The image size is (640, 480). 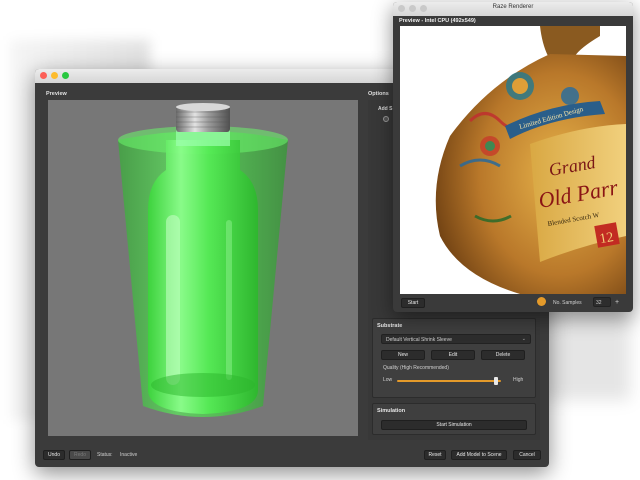 What do you see at coordinates (378, 94) in the screenshot?
I see `options-label: Options` at bounding box center [378, 94].